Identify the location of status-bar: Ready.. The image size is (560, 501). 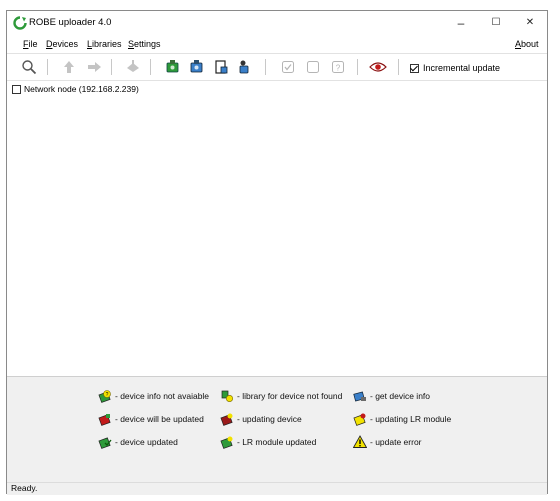
(277, 488).